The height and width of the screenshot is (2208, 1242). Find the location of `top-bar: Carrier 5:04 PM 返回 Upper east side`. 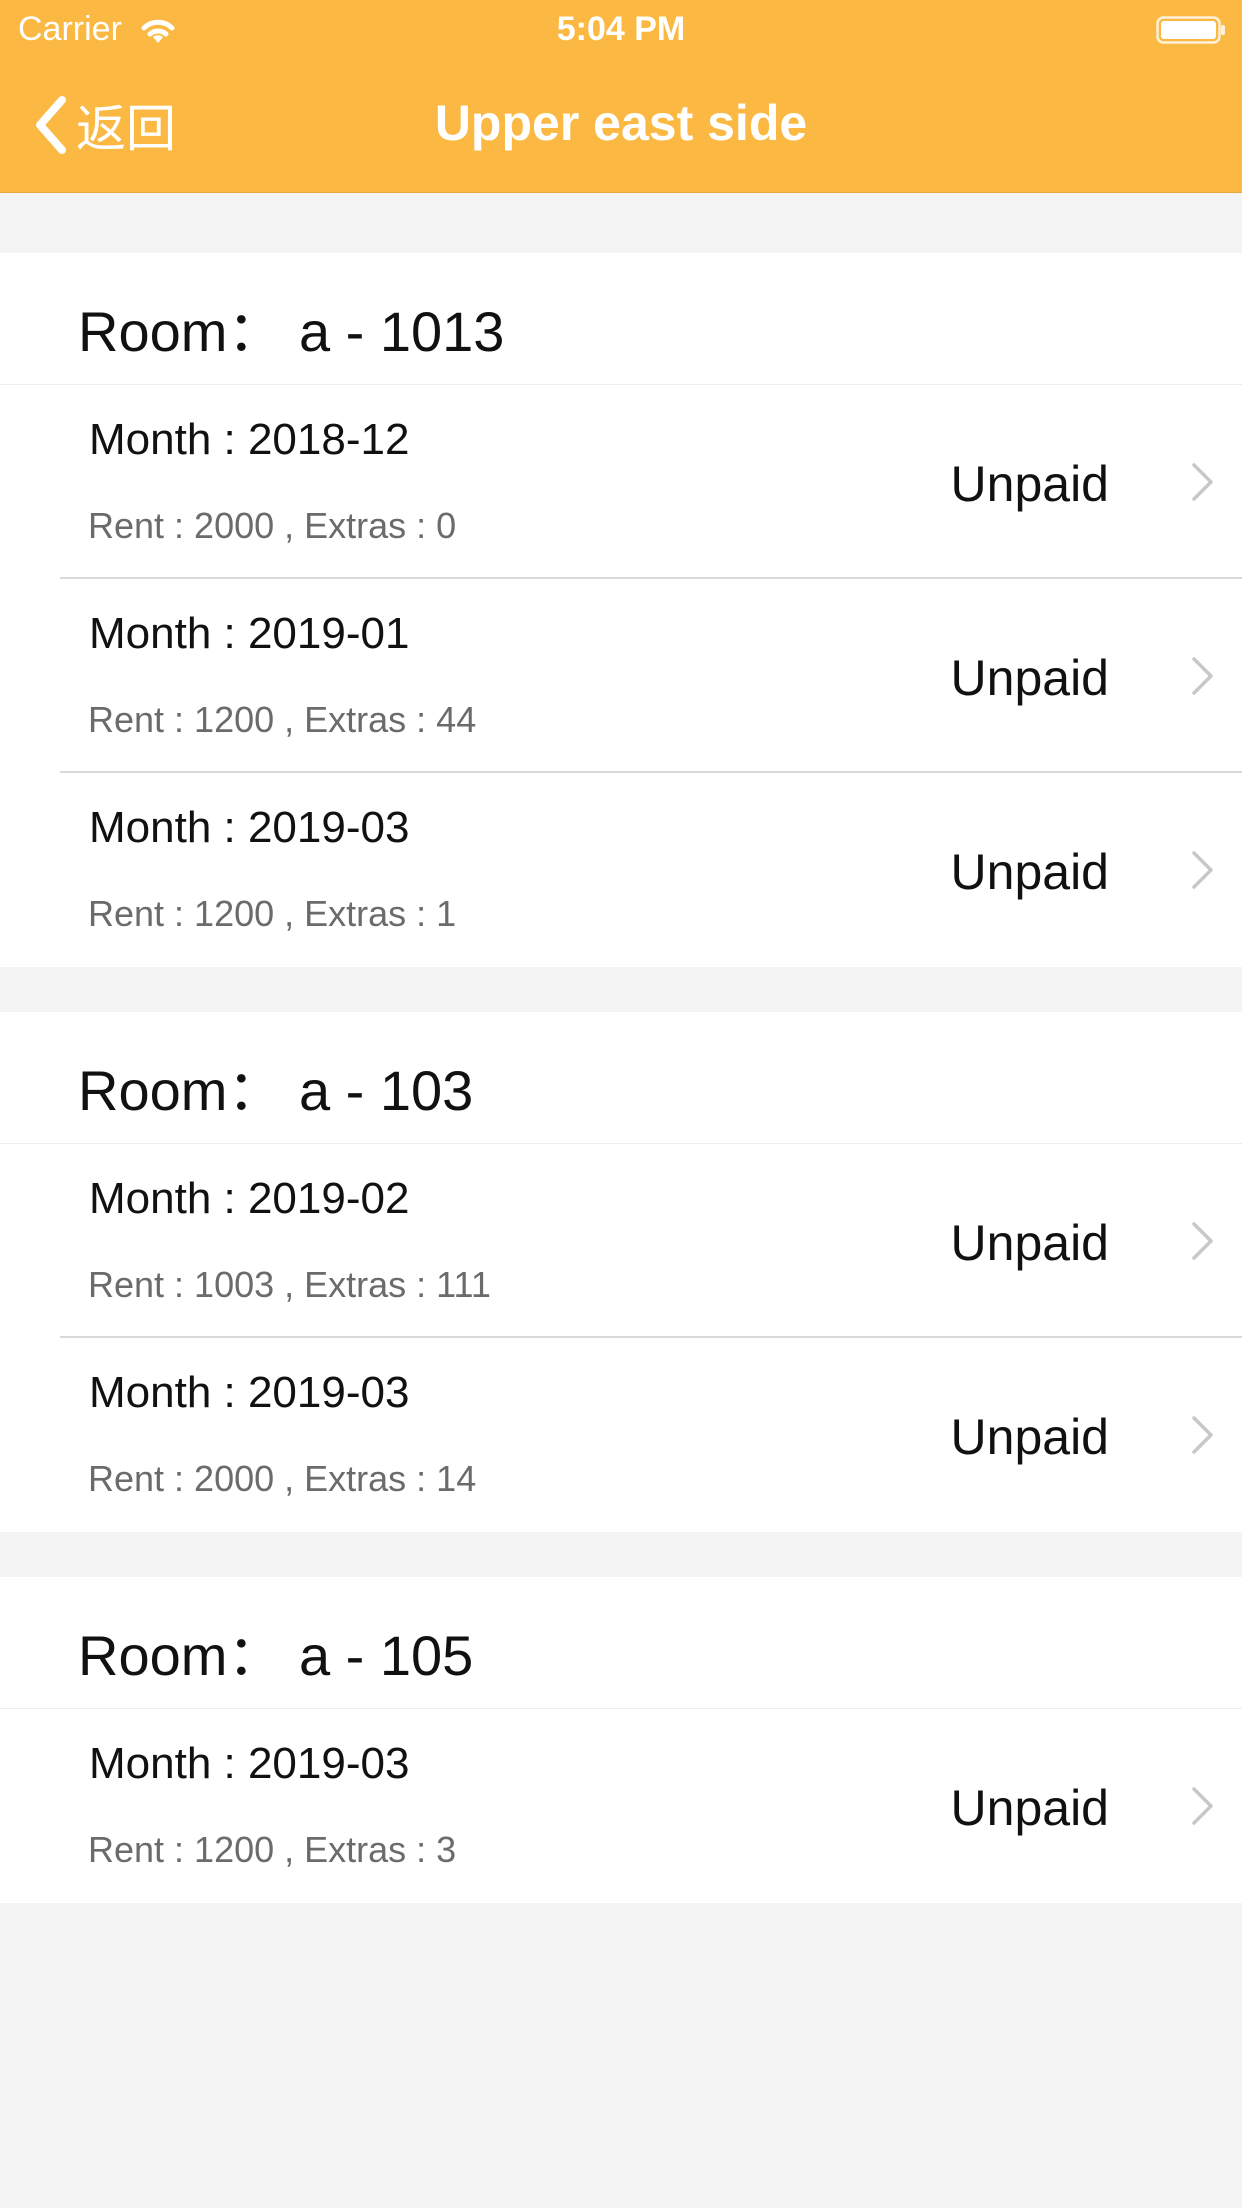

top-bar: Carrier 5:04 PM 返回 Upper east side is located at coordinates (621, 96).